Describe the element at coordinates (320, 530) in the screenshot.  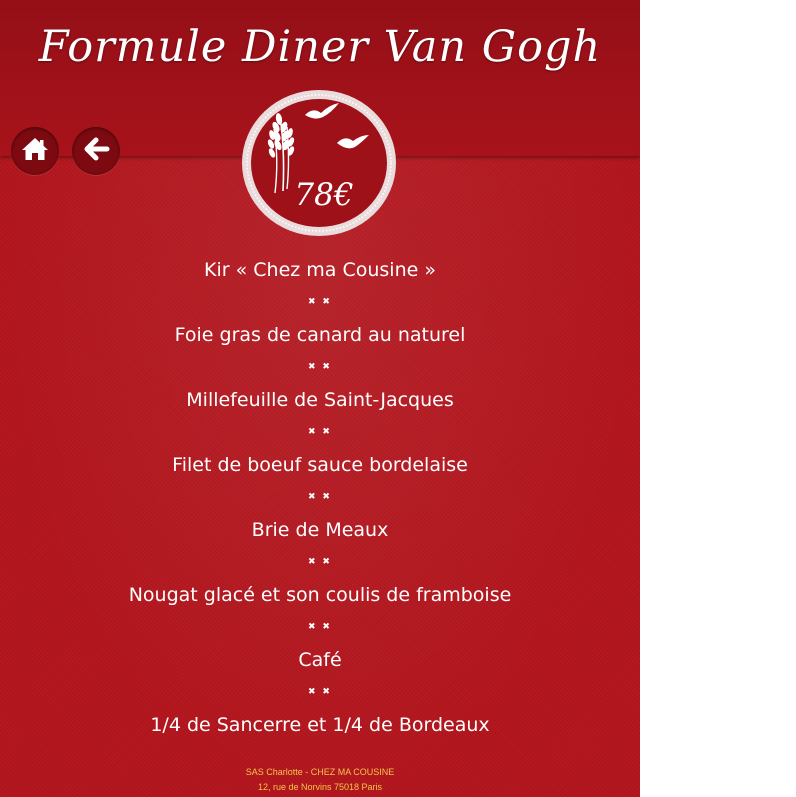
I see `menu-item: Brie de Meaux` at that location.